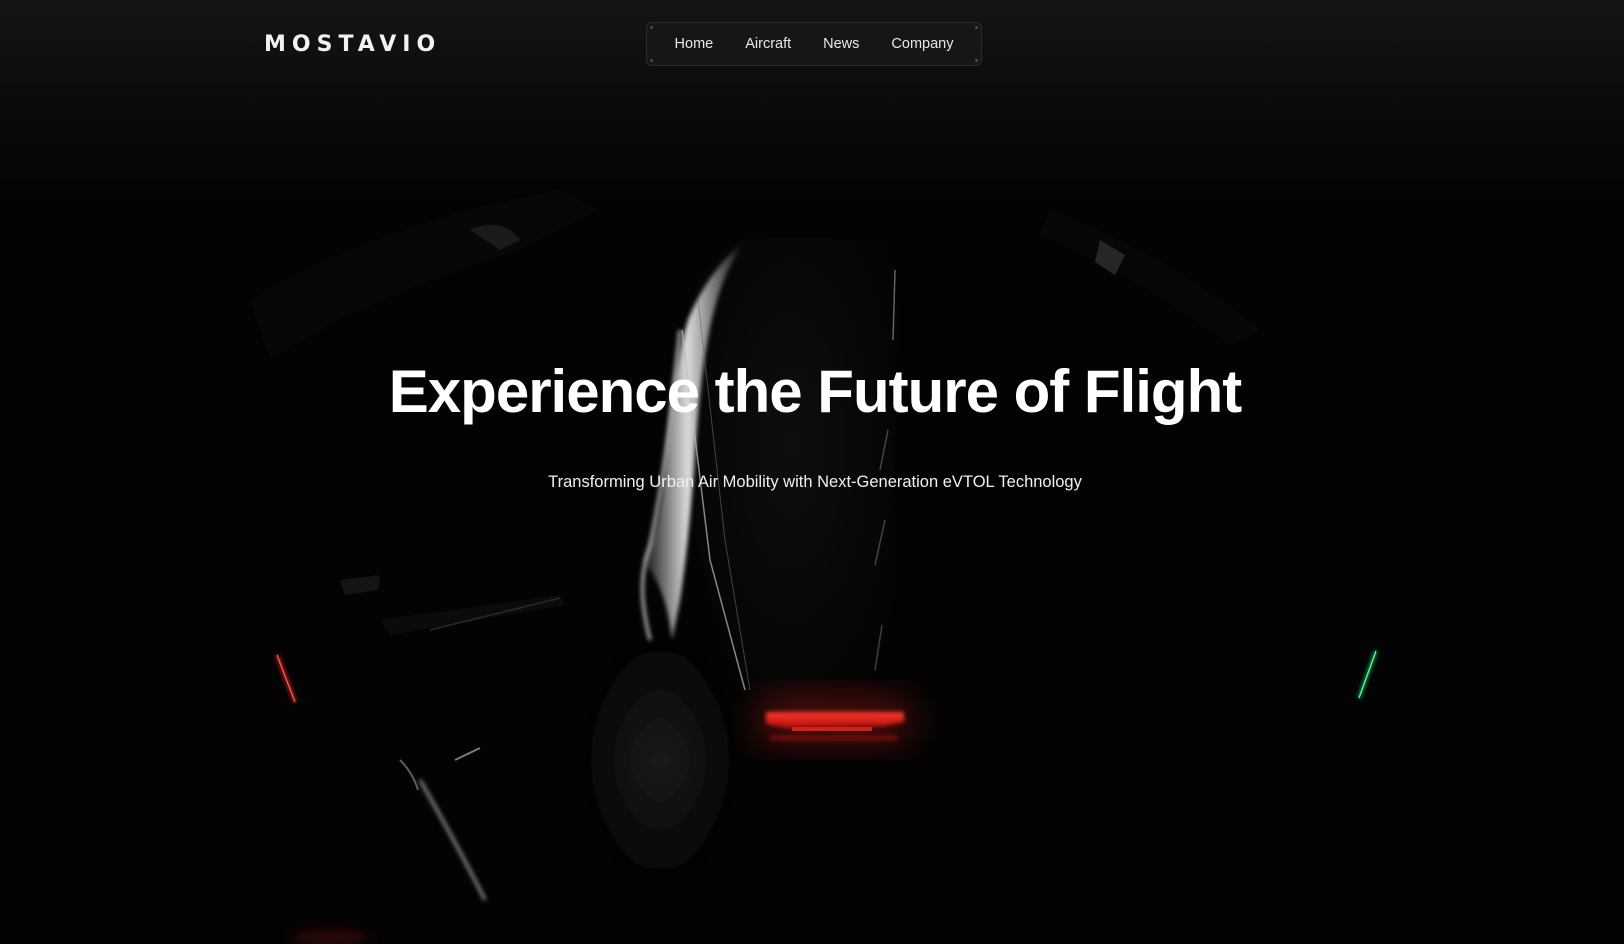 Image resolution: width=1624 pixels, height=944 pixels. What do you see at coordinates (841, 44) in the screenshot?
I see `nav-link-news: News` at bounding box center [841, 44].